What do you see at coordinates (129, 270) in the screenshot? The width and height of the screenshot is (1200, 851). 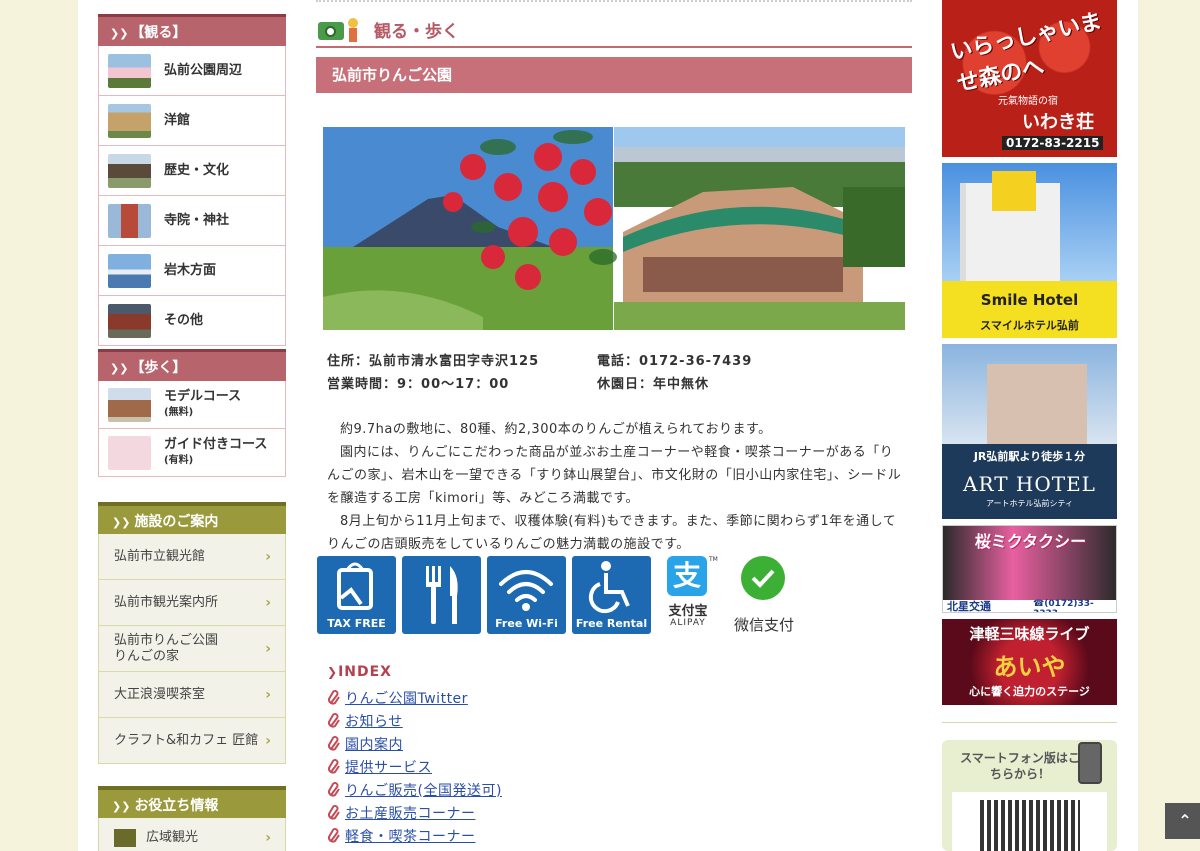 I see `mount-iwaki-thumbnail` at bounding box center [129, 270].